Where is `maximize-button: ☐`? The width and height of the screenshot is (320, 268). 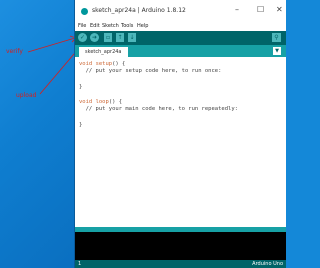
maximize-button: ☐ is located at coordinates (260, 9).